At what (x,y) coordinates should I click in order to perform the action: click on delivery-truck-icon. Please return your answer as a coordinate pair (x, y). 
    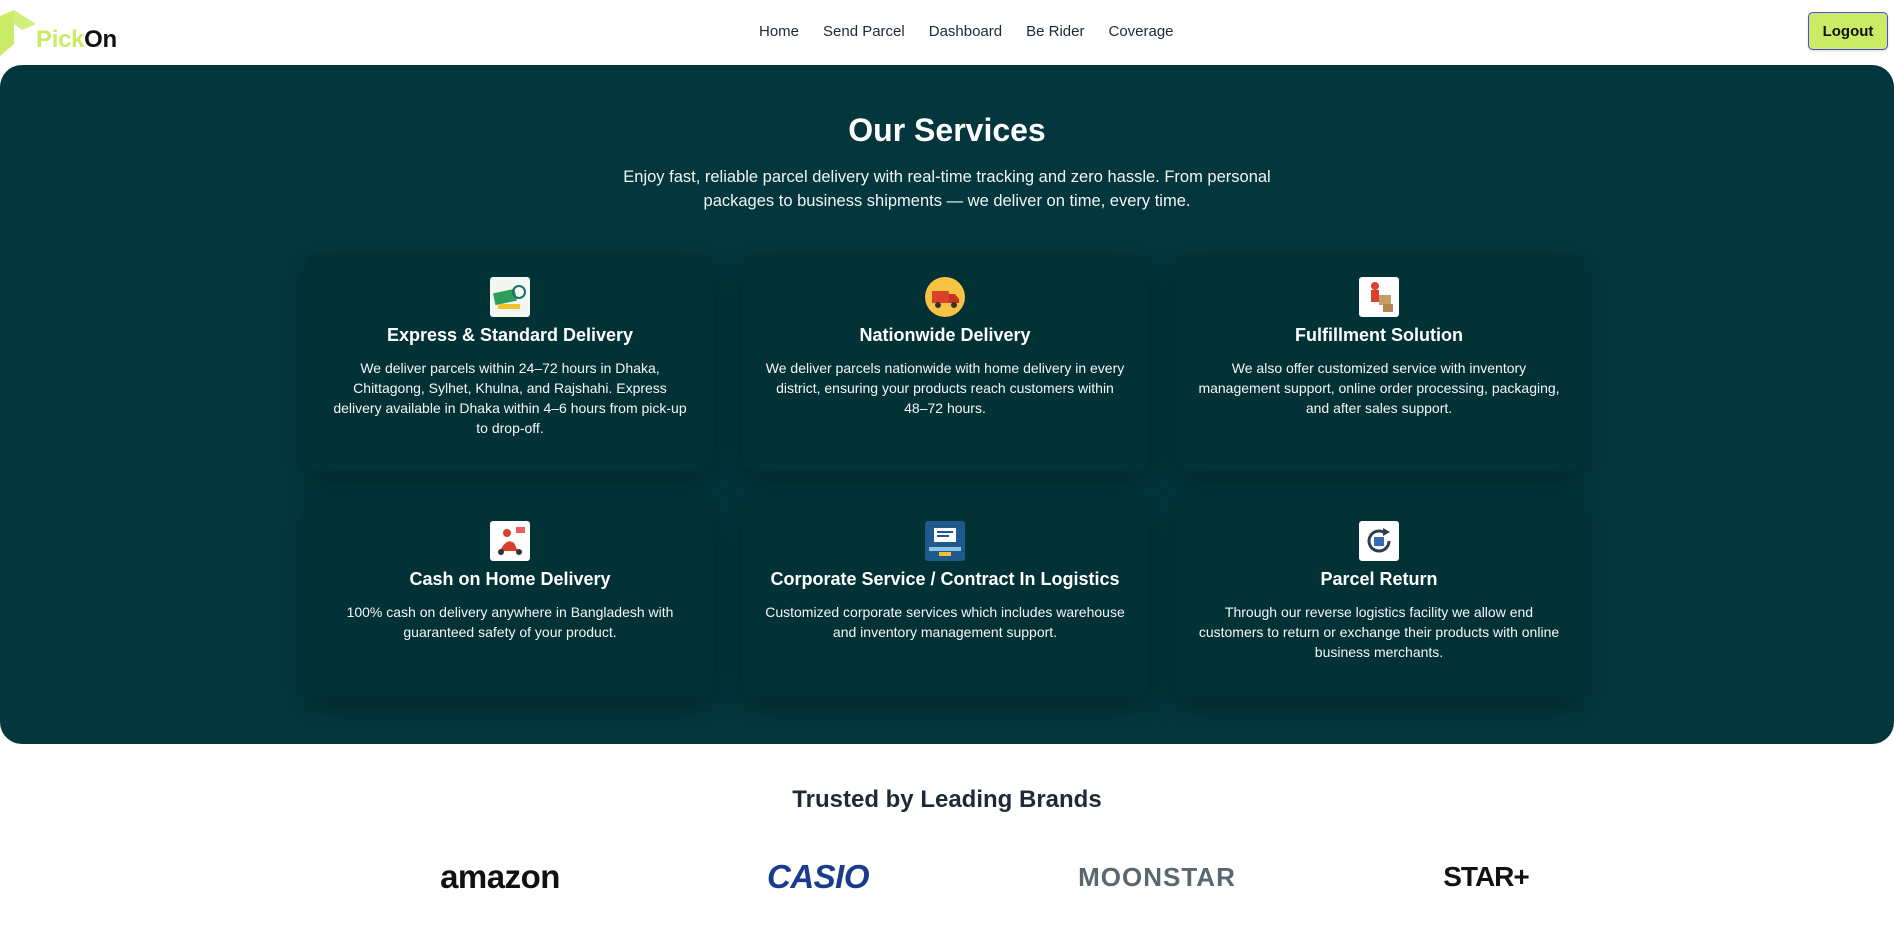
    Looking at the image, I should click on (945, 297).